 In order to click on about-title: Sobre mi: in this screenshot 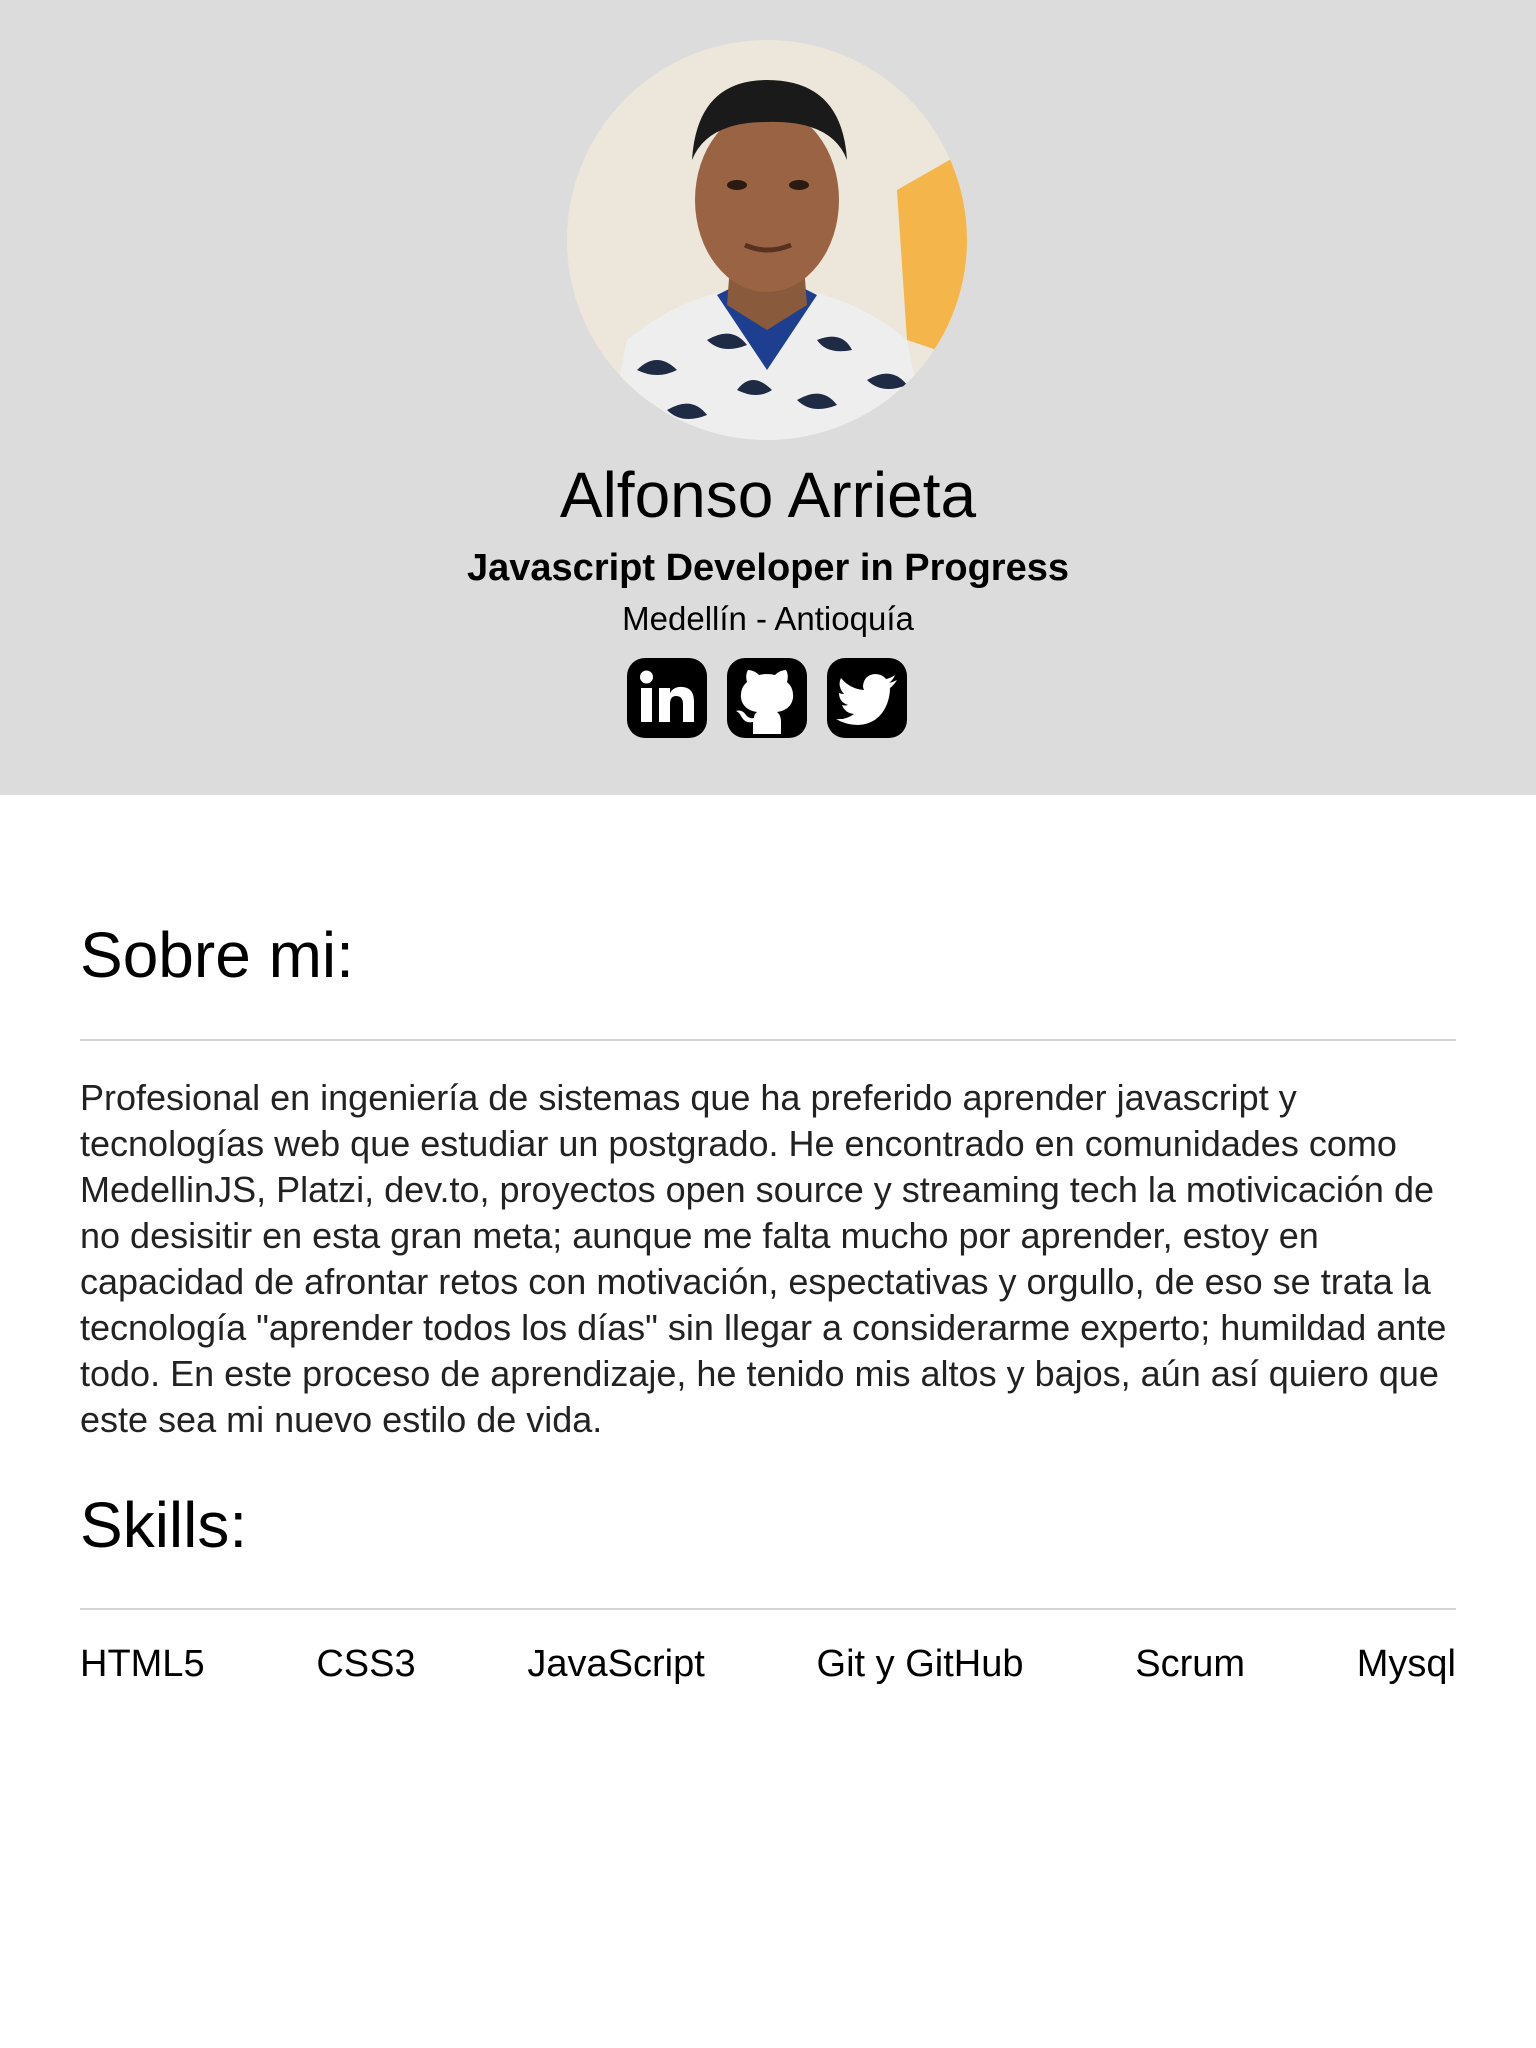, I will do `click(217, 955)`.